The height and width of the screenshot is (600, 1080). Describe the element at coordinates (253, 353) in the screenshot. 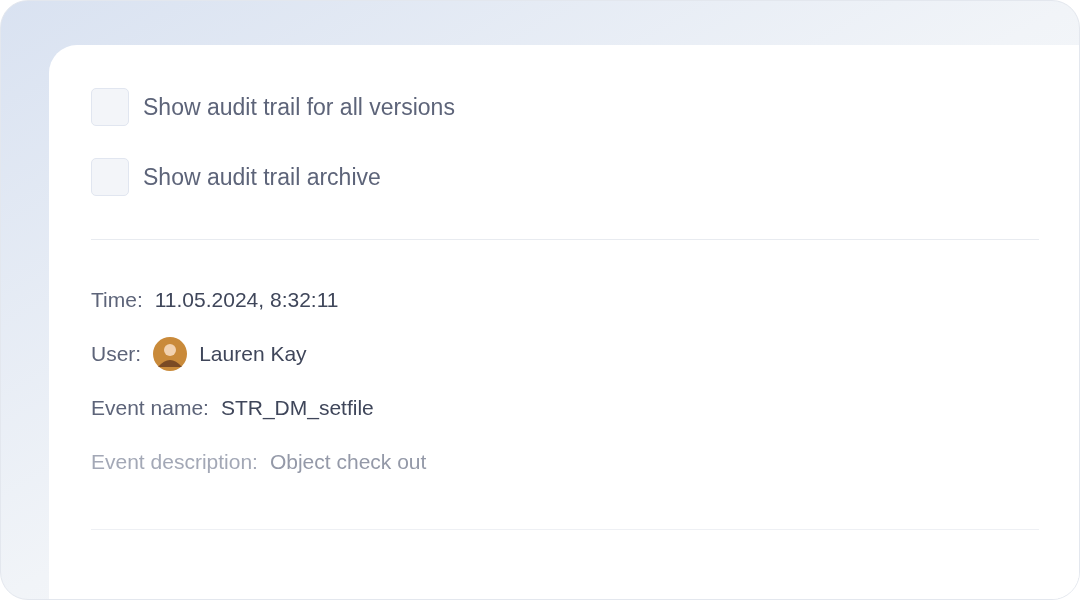

I see `field-value: Lauren Kay` at that location.